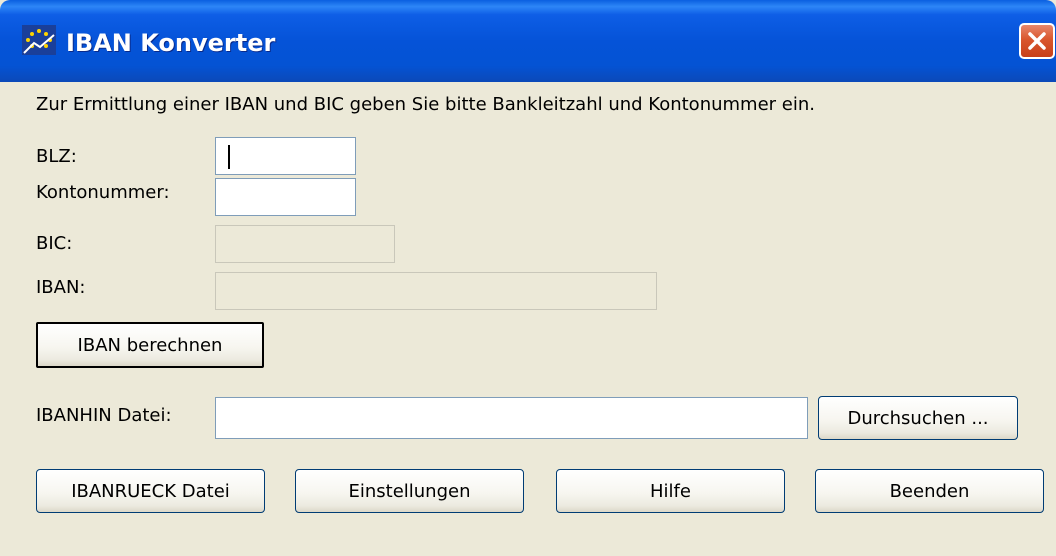 This screenshot has width=1056, height=556. What do you see at coordinates (104, 415) in the screenshot?
I see `ibanhin-label: IBANHIN Datei:` at bounding box center [104, 415].